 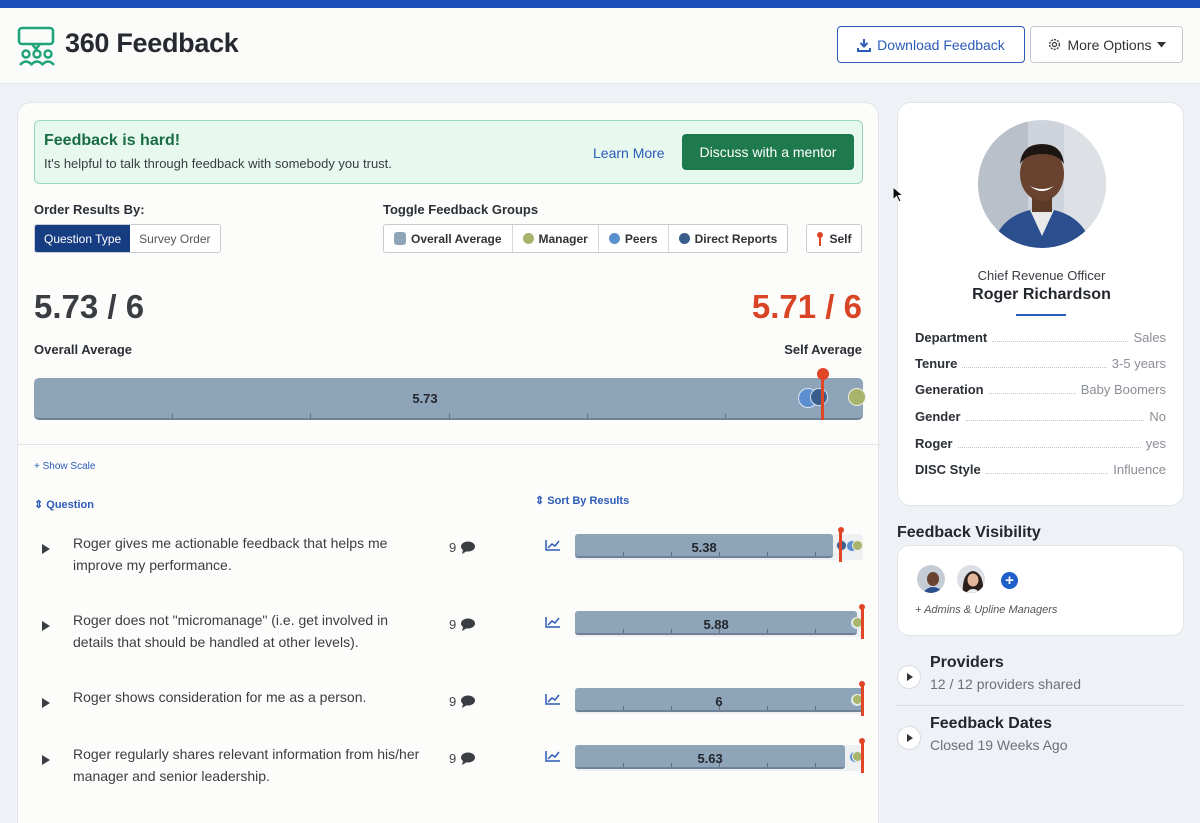 I want to click on toggle-self: Self, so click(x=834, y=238).